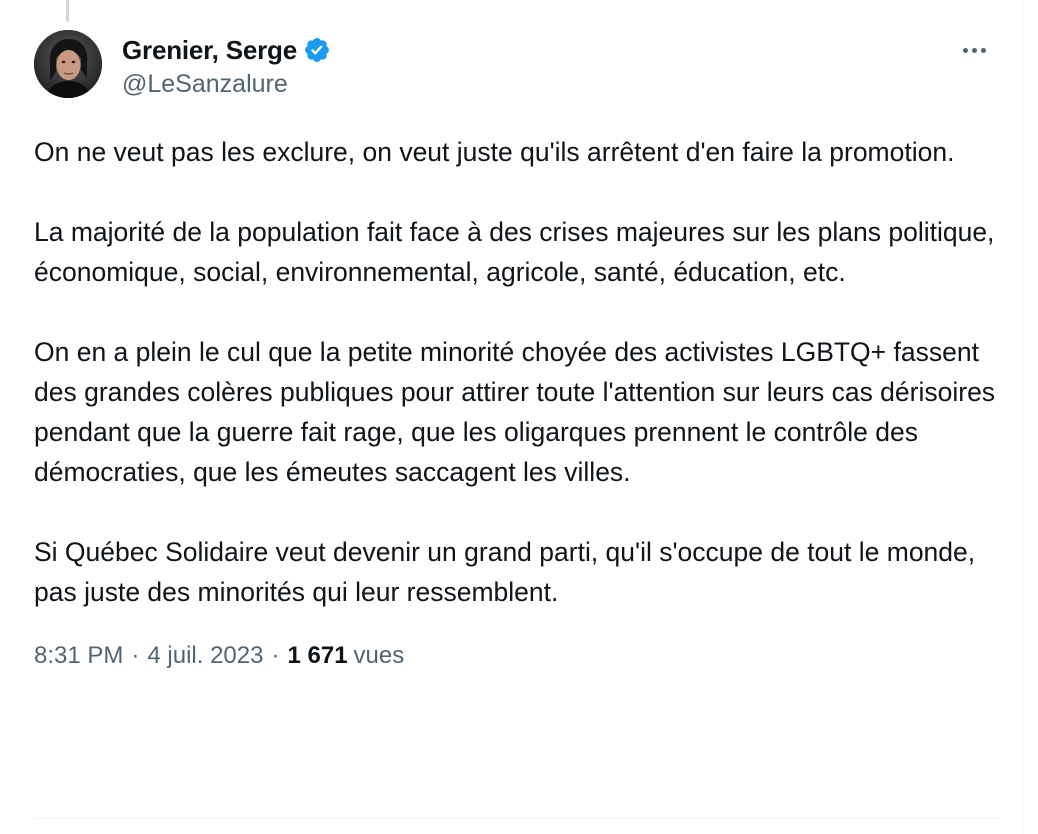  Describe the element at coordinates (517, 818) in the screenshot. I see `tweet-divider` at that location.